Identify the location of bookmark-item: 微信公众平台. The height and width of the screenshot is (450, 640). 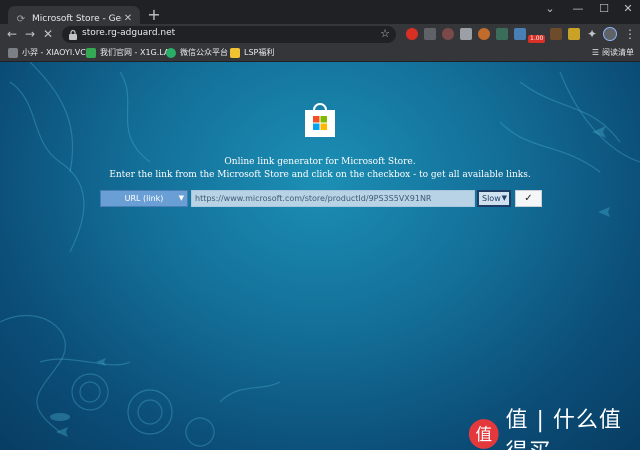
(197, 52).